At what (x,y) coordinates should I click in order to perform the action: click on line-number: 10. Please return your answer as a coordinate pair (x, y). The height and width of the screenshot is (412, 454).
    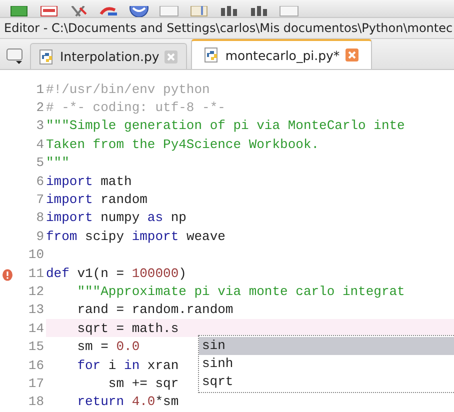
    Looking at the image, I should click on (36, 254).